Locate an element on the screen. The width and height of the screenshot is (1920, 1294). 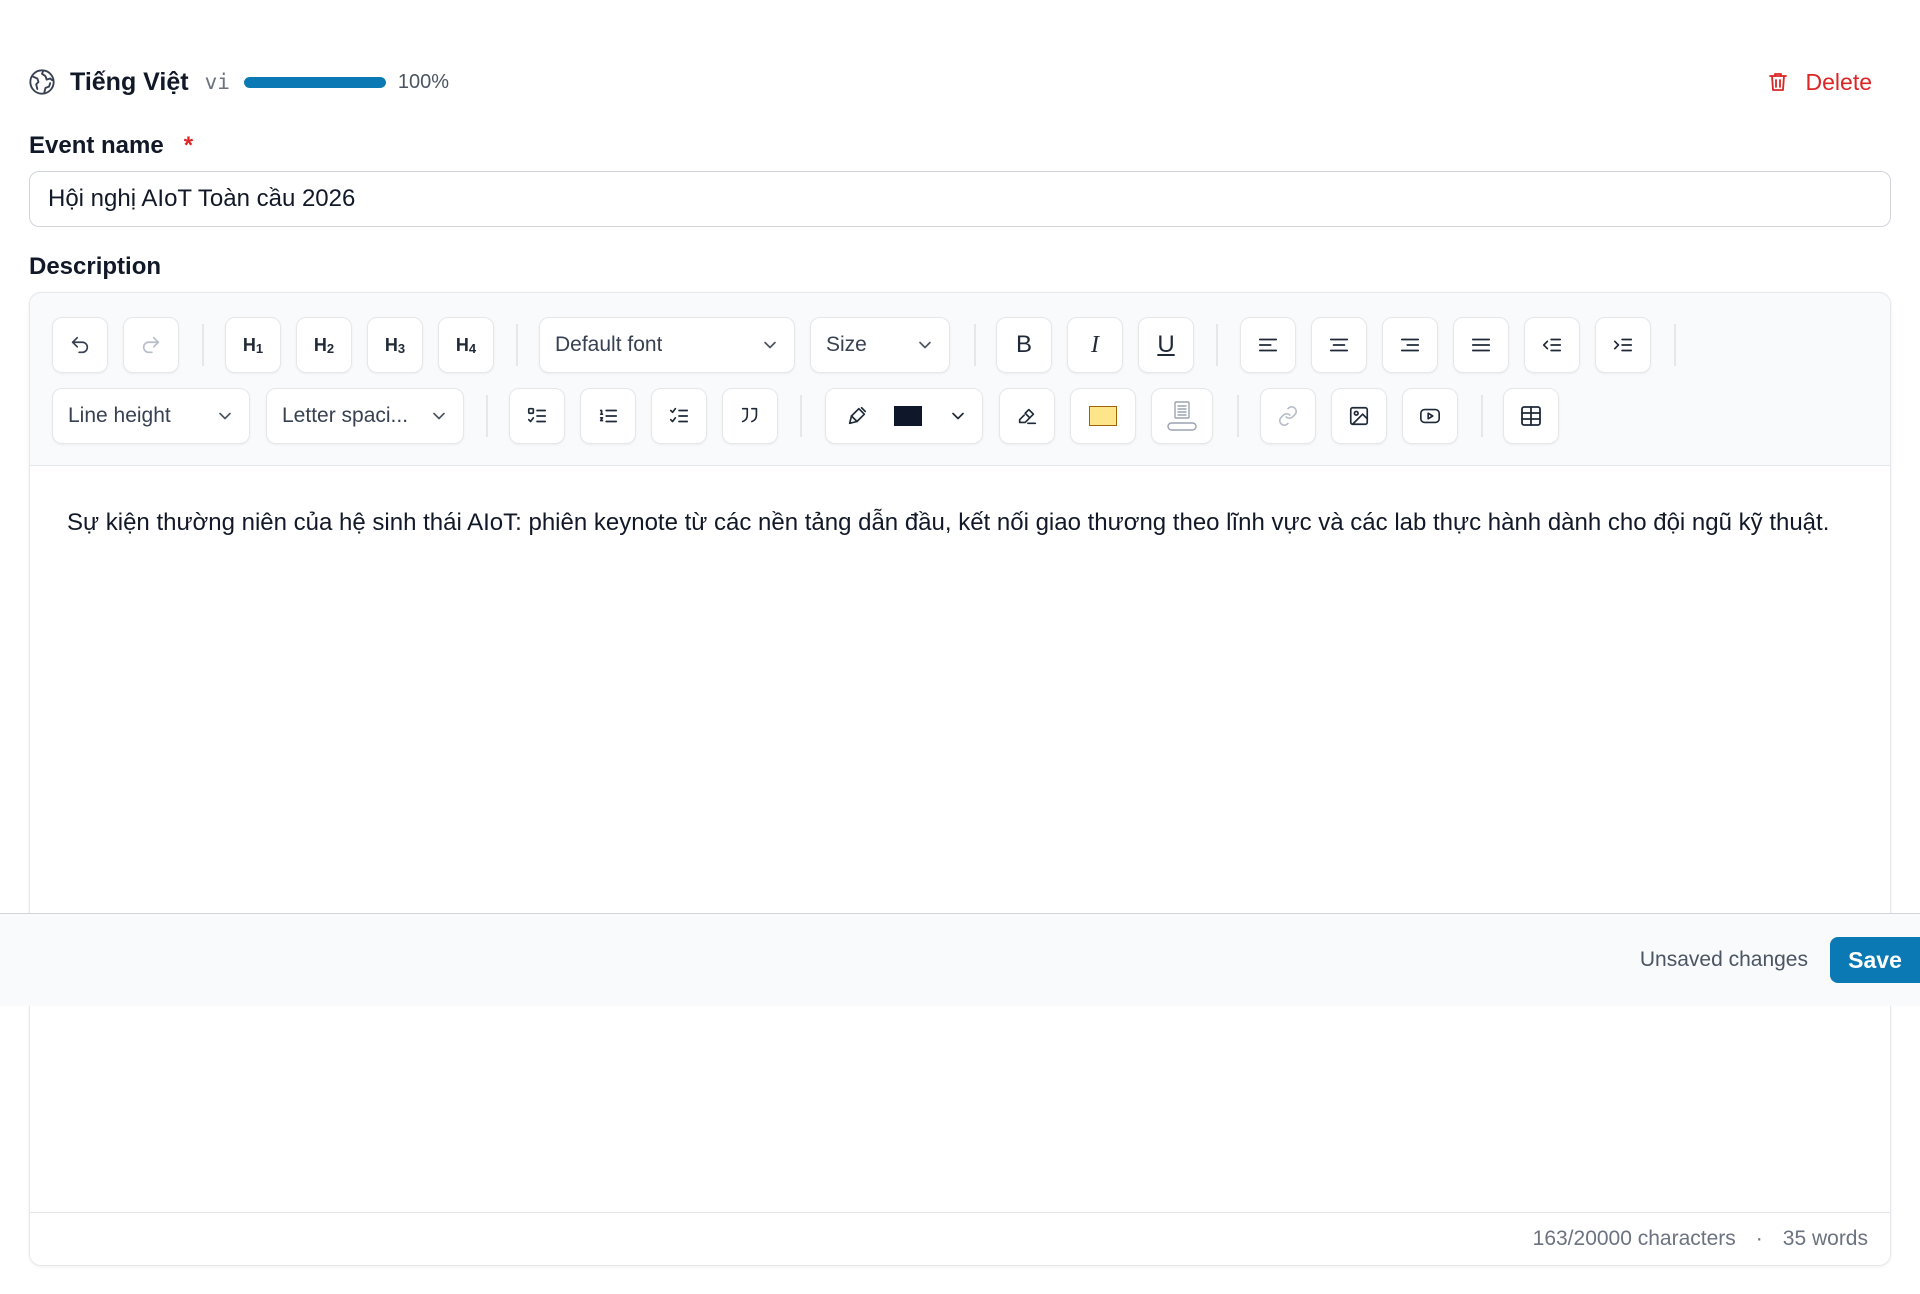
event-name-label: Event name * is located at coordinates (111, 146).